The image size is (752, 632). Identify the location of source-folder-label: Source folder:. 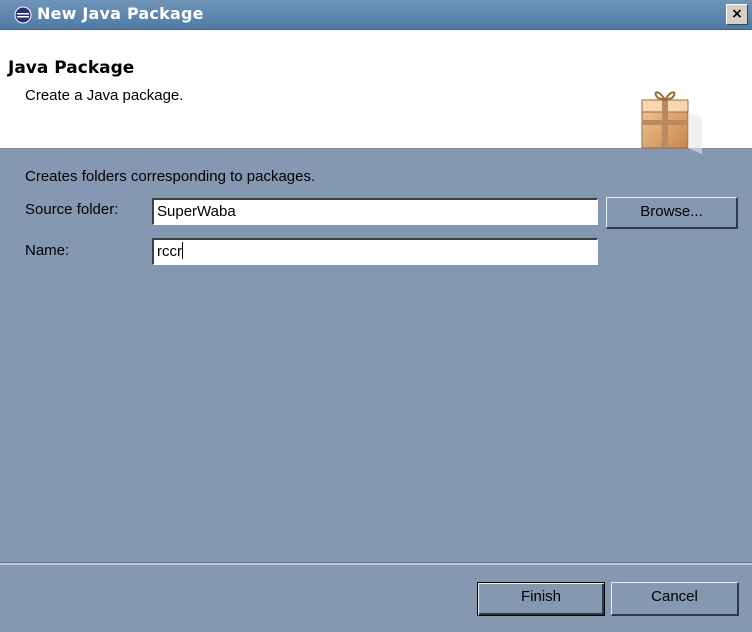
(72, 209).